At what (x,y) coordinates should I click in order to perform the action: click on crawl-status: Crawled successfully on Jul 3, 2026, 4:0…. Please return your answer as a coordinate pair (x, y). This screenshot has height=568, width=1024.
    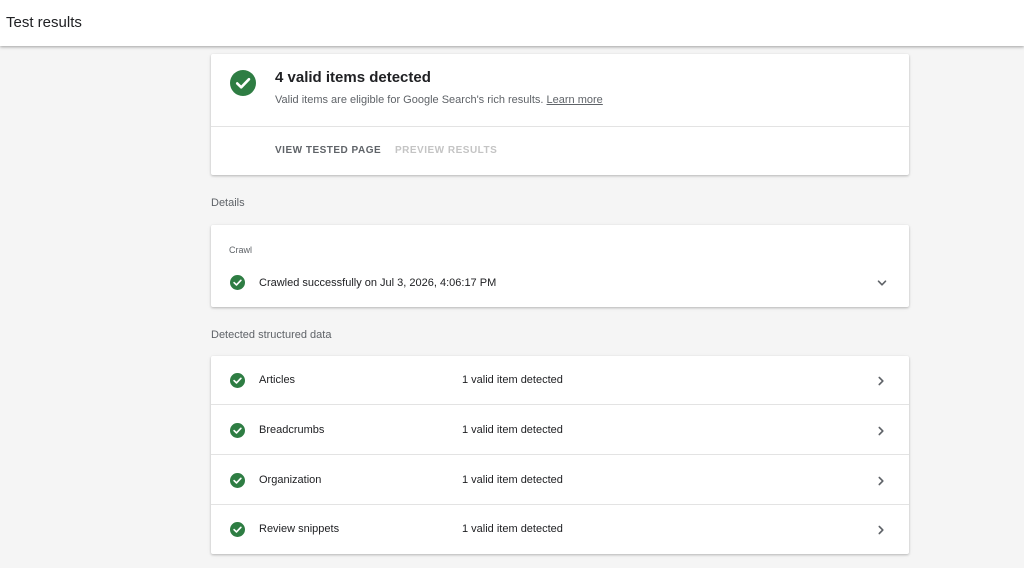
    Looking at the image, I should click on (378, 283).